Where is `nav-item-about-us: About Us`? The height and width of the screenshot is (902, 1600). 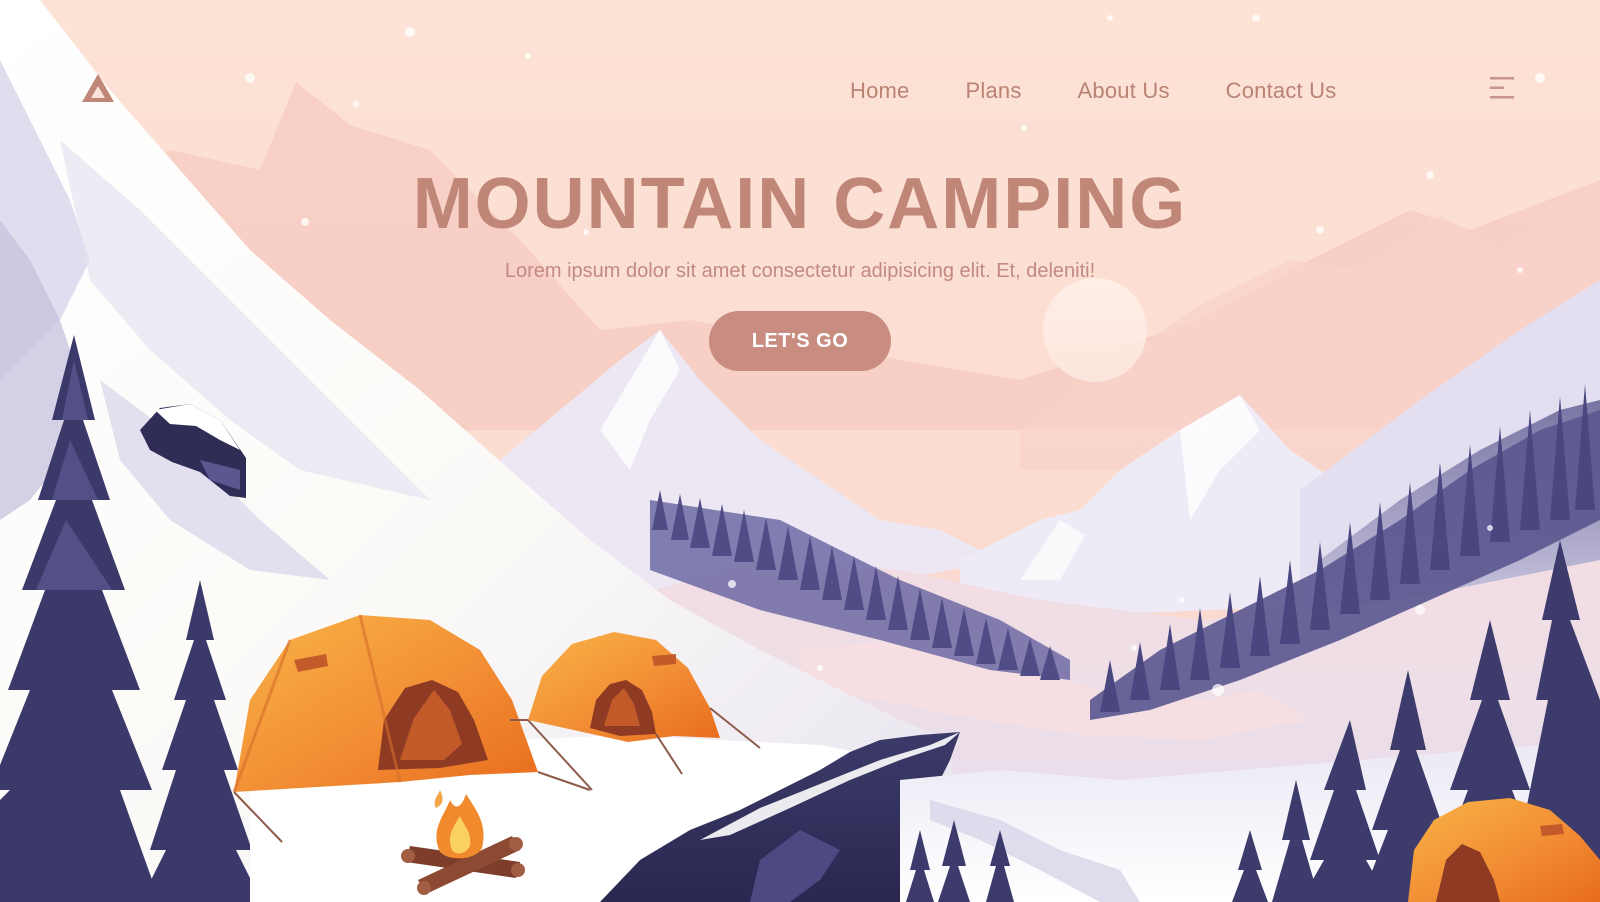 nav-item-about-us: About Us is located at coordinates (1124, 91).